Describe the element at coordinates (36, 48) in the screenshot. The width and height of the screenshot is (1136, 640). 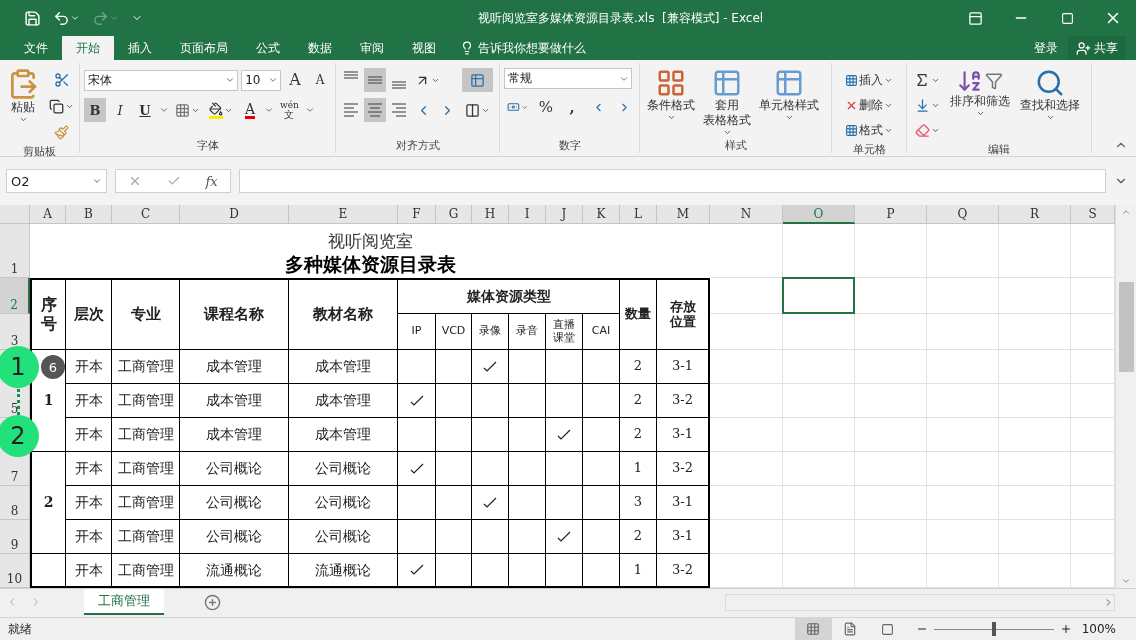
I see `ribbon-tab: 文件` at that location.